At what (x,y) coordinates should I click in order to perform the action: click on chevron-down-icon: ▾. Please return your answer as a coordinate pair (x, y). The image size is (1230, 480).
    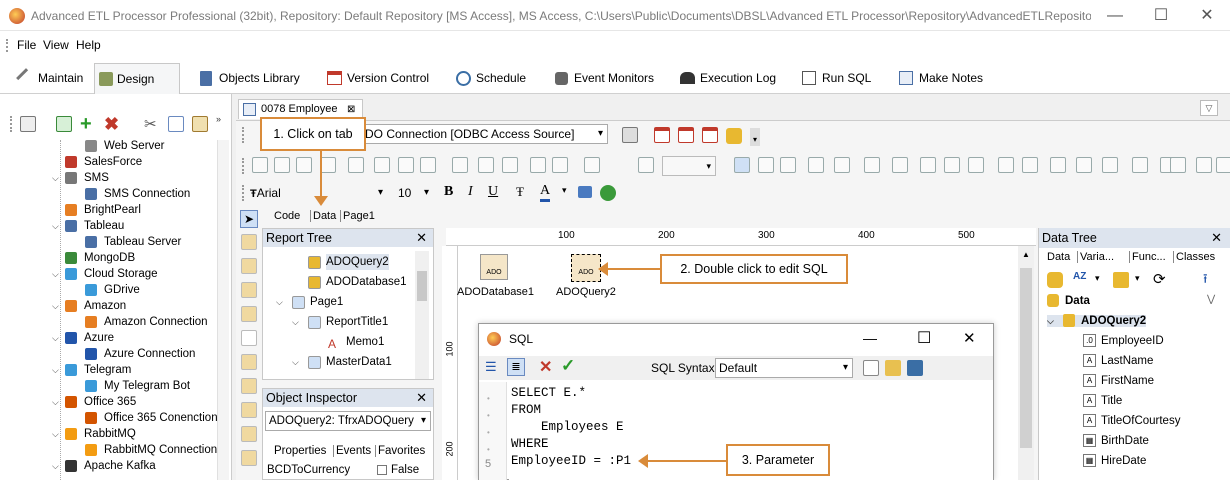
    Looking at the image, I should click on (1137, 278).